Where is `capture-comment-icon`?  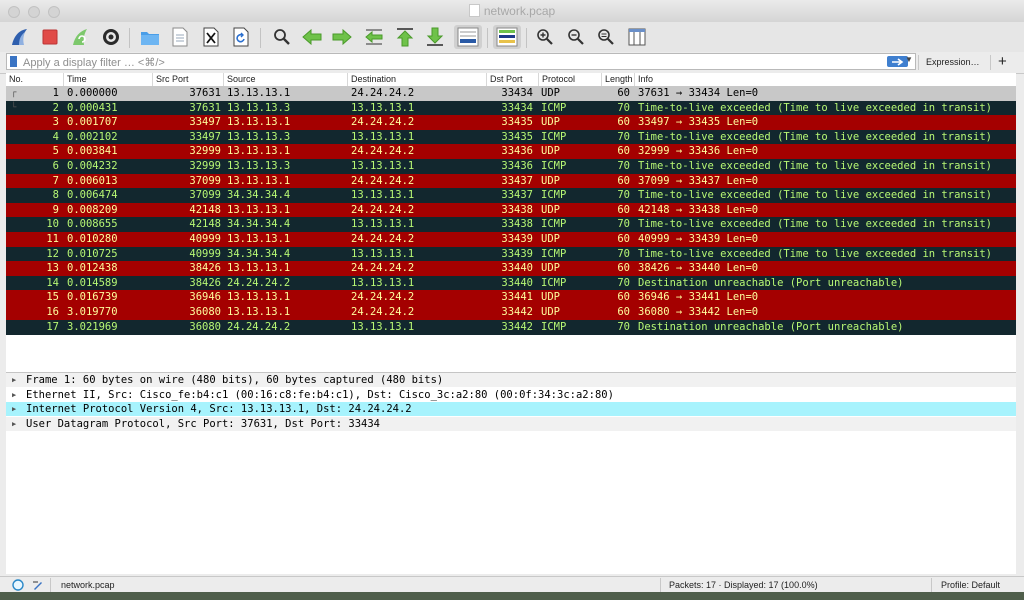 capture-comment-icon is located at coordinates (38, 585).